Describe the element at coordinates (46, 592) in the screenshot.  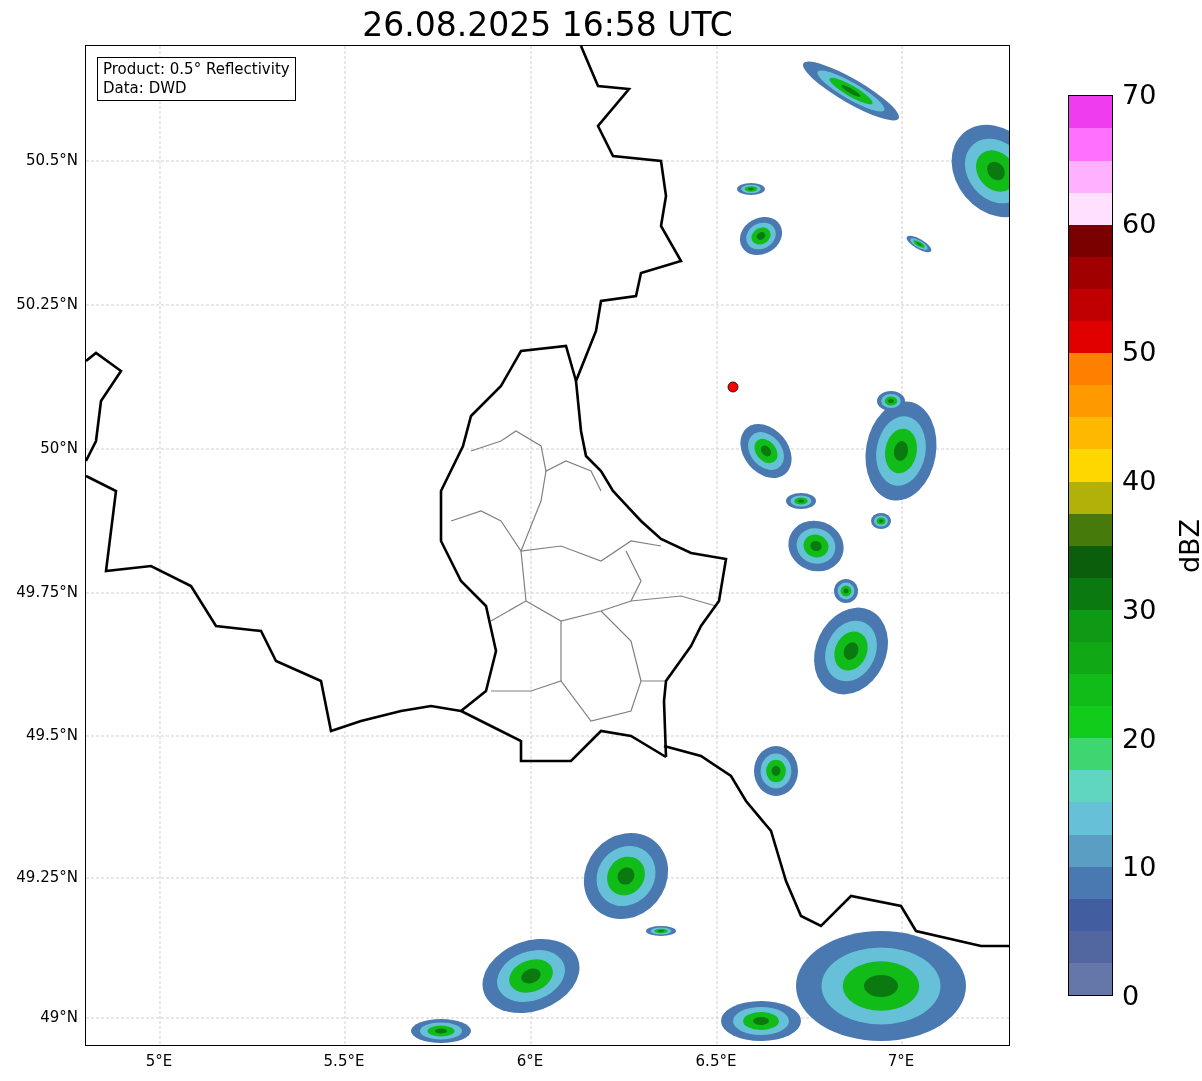
I see `y-tick-label: 49.75°N` at that location.